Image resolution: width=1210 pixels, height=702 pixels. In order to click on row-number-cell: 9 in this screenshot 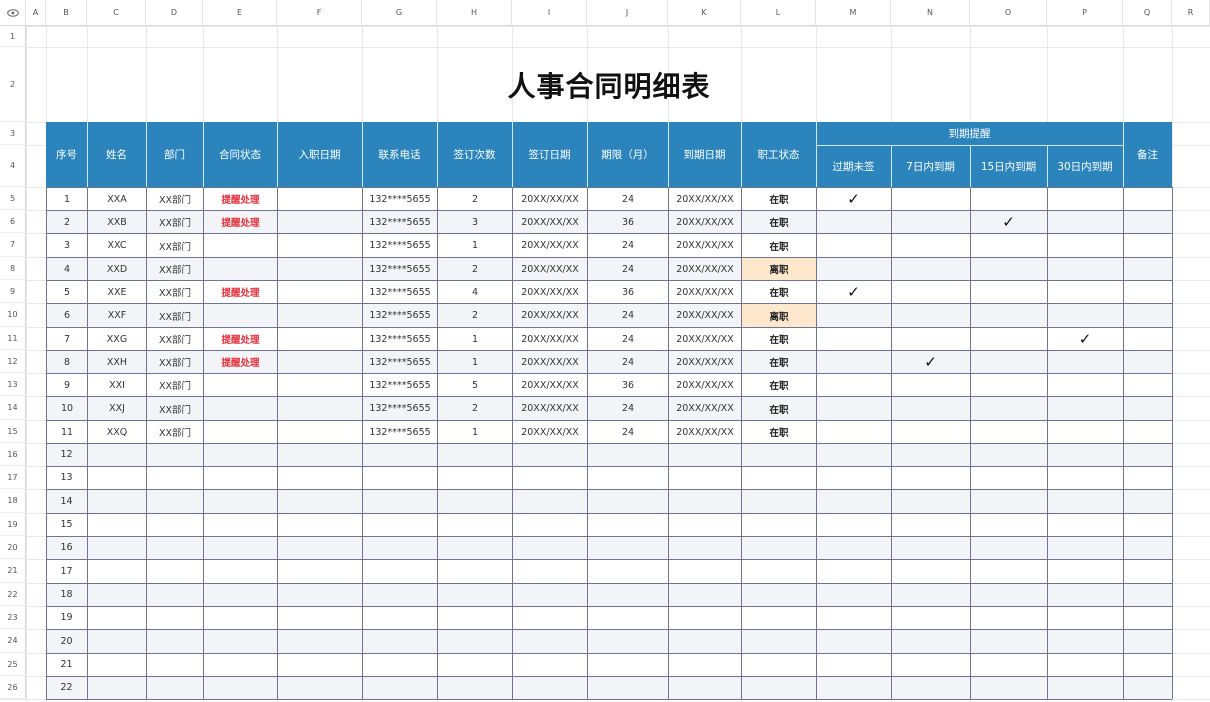, I will do `click(67, 385)`.